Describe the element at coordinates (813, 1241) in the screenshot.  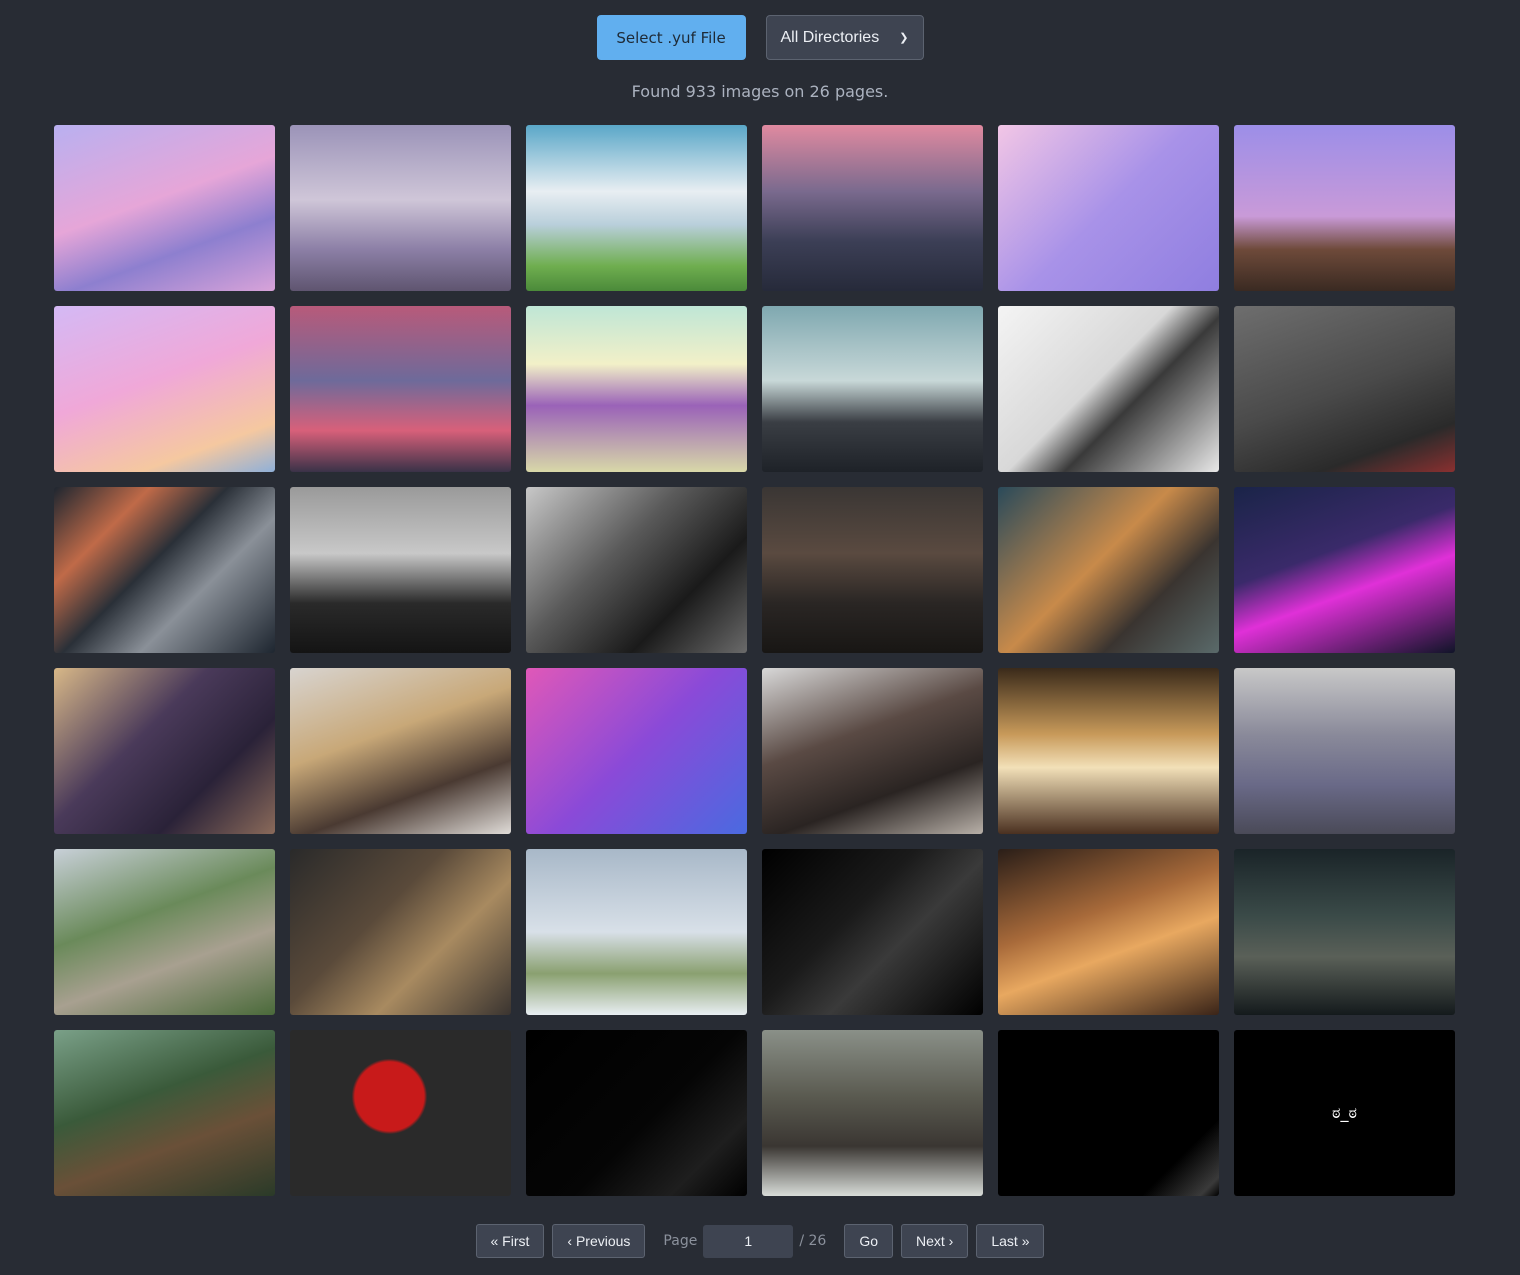
I see `total-pages-label: / 26` at that location.